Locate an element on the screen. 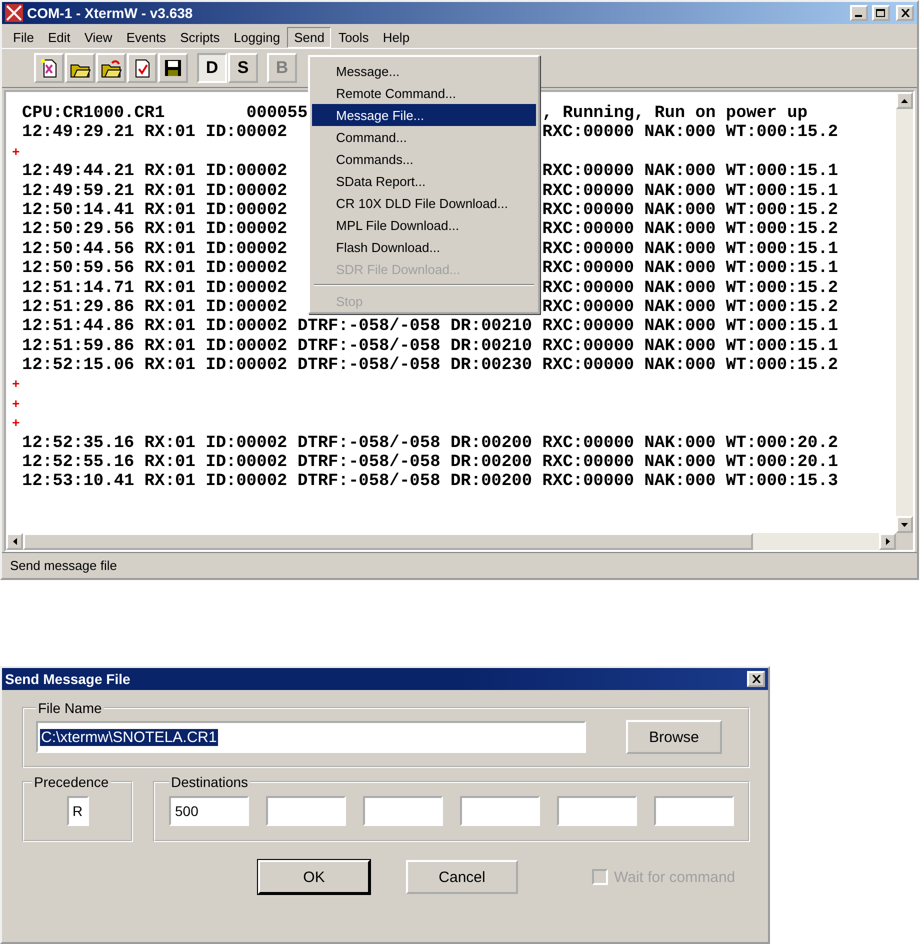 The image size is (923, 944). app-icon is located at coordinates (14, 13).